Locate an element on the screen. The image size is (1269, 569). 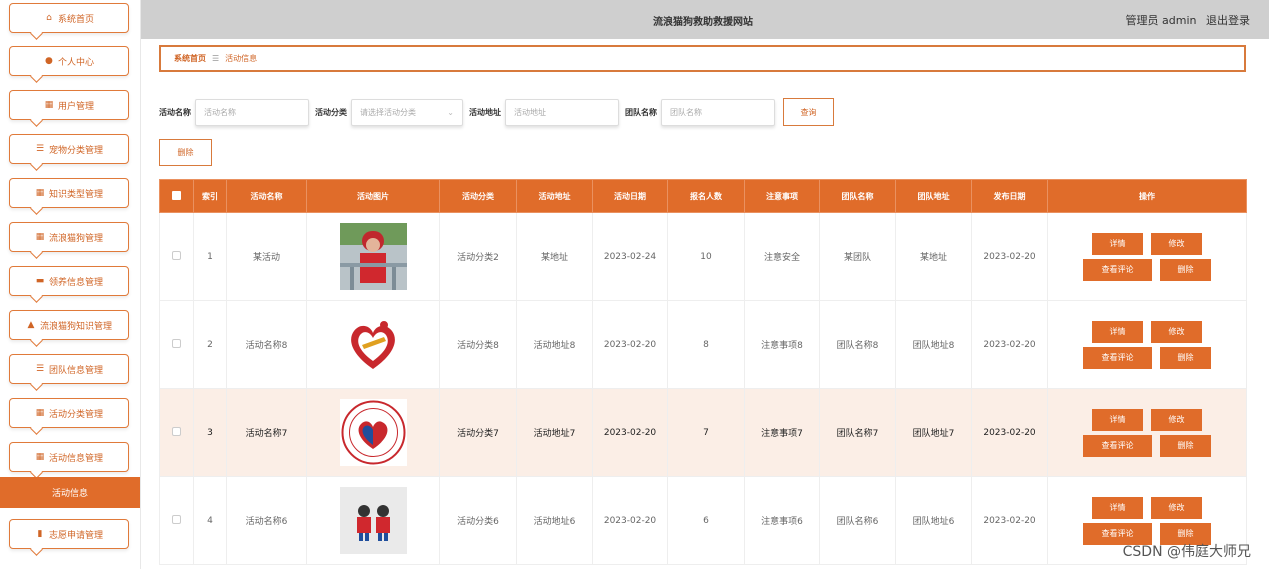
sidebar-item-label: 流浪猫狗知识管理 is located at coordinates (75, 326).